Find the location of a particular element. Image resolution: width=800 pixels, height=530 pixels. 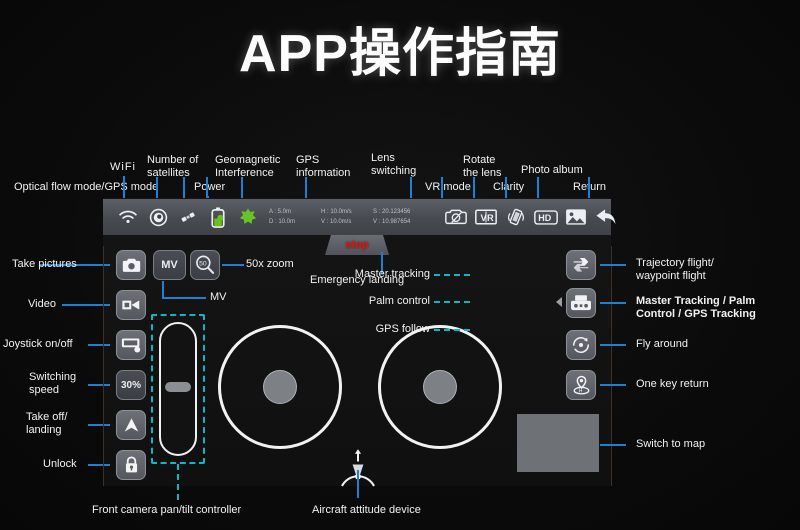

label-unlock: Unlock is located at coordinates (60, 464).